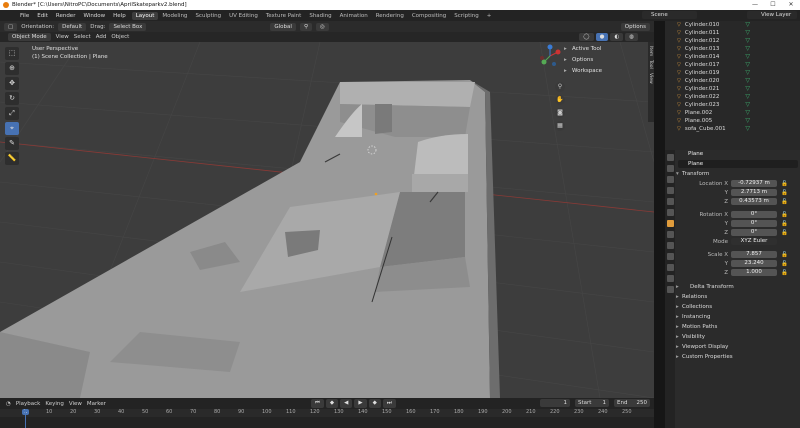 This screenshot has height=428, width=800. What do you see at coordinates (94, 16) in the screenshot?
I see `menu-window: Window` at bounding box center [94, 16].